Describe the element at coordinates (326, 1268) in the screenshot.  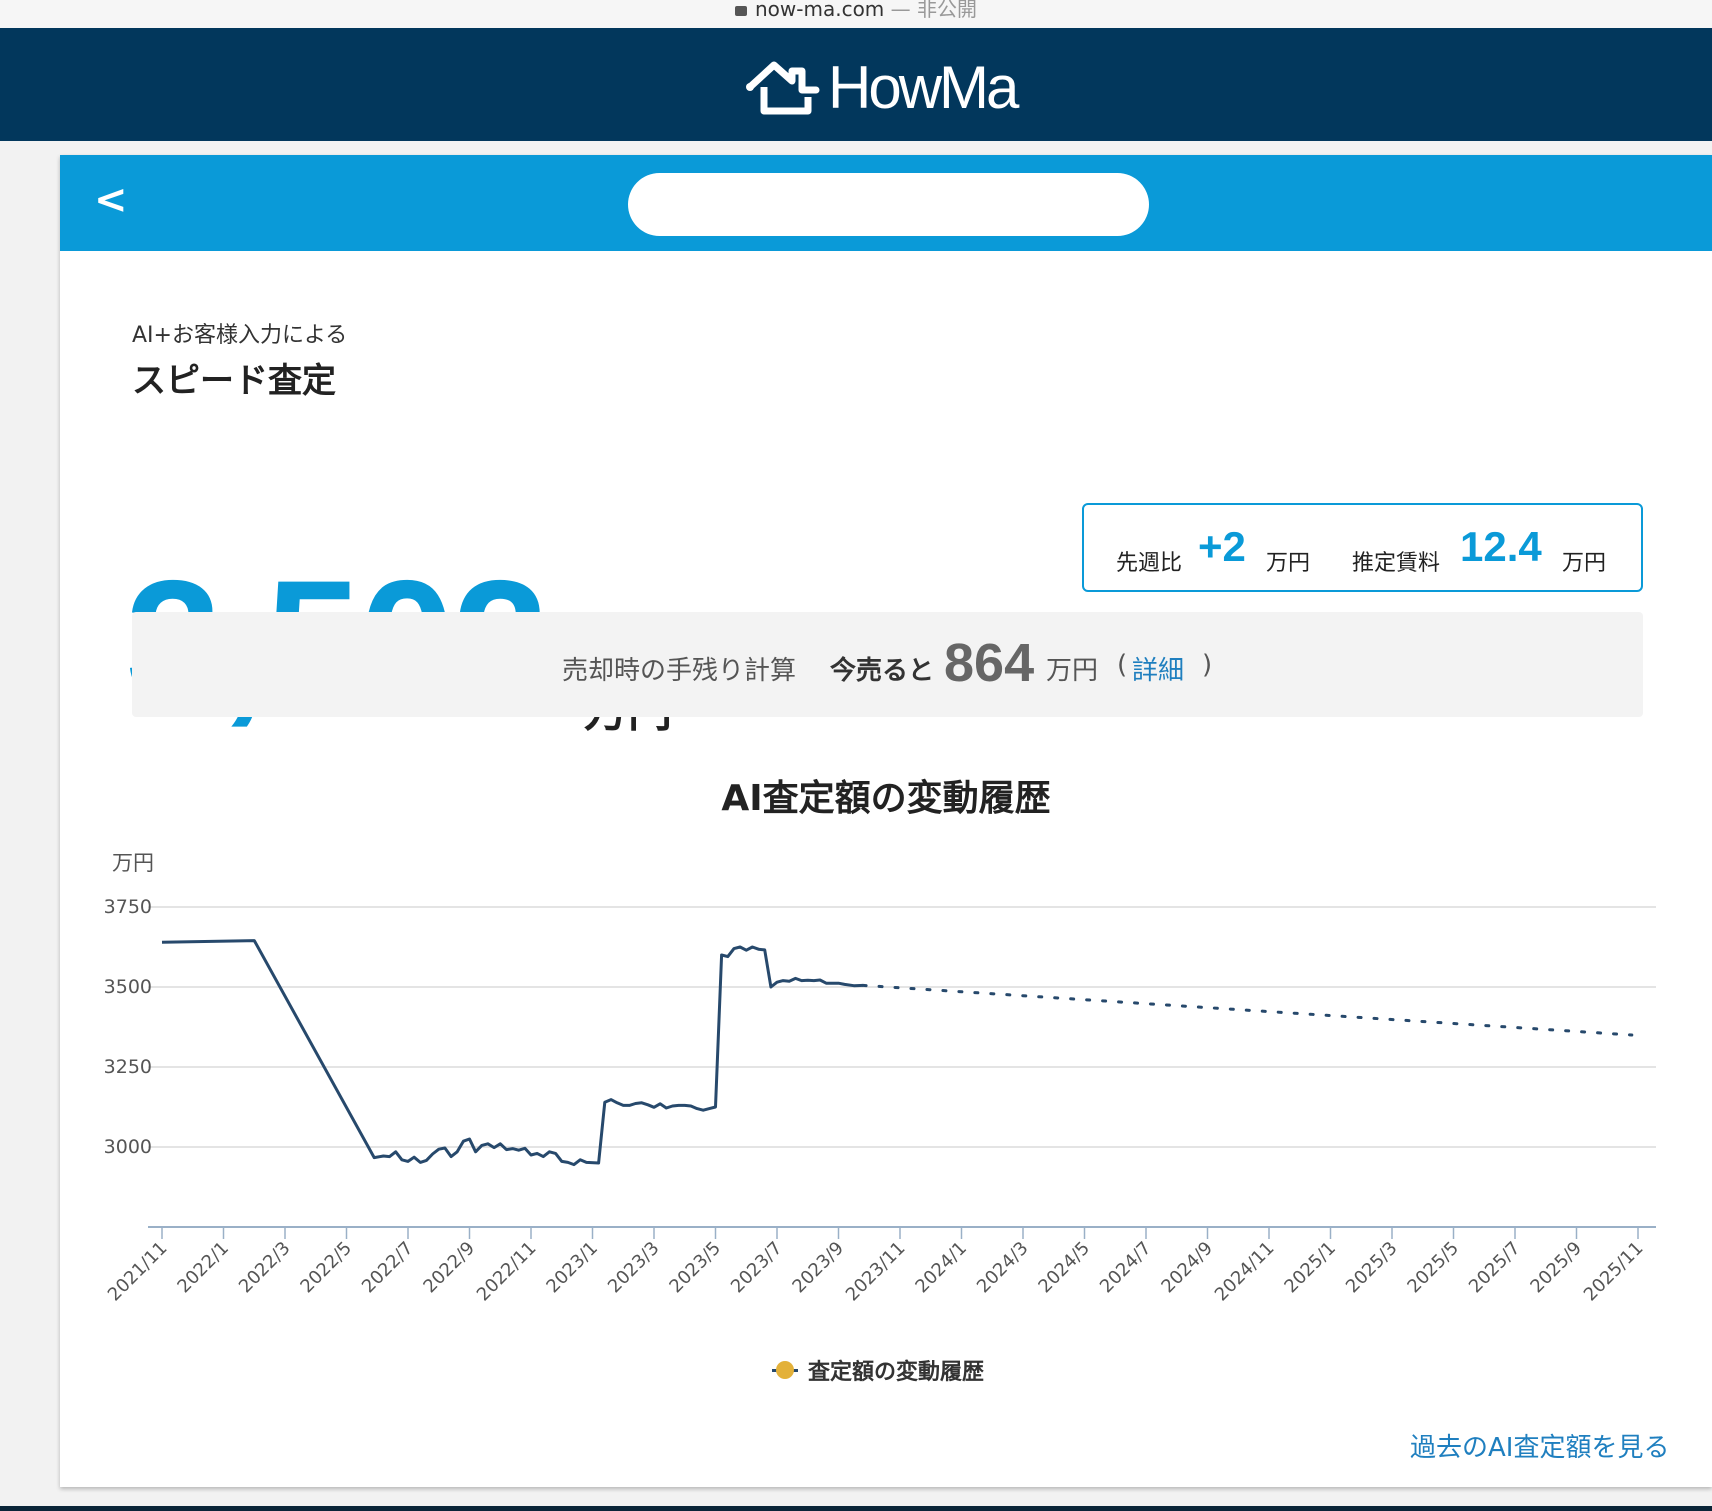
I see `x-tick-label: 2022/5` at that location.